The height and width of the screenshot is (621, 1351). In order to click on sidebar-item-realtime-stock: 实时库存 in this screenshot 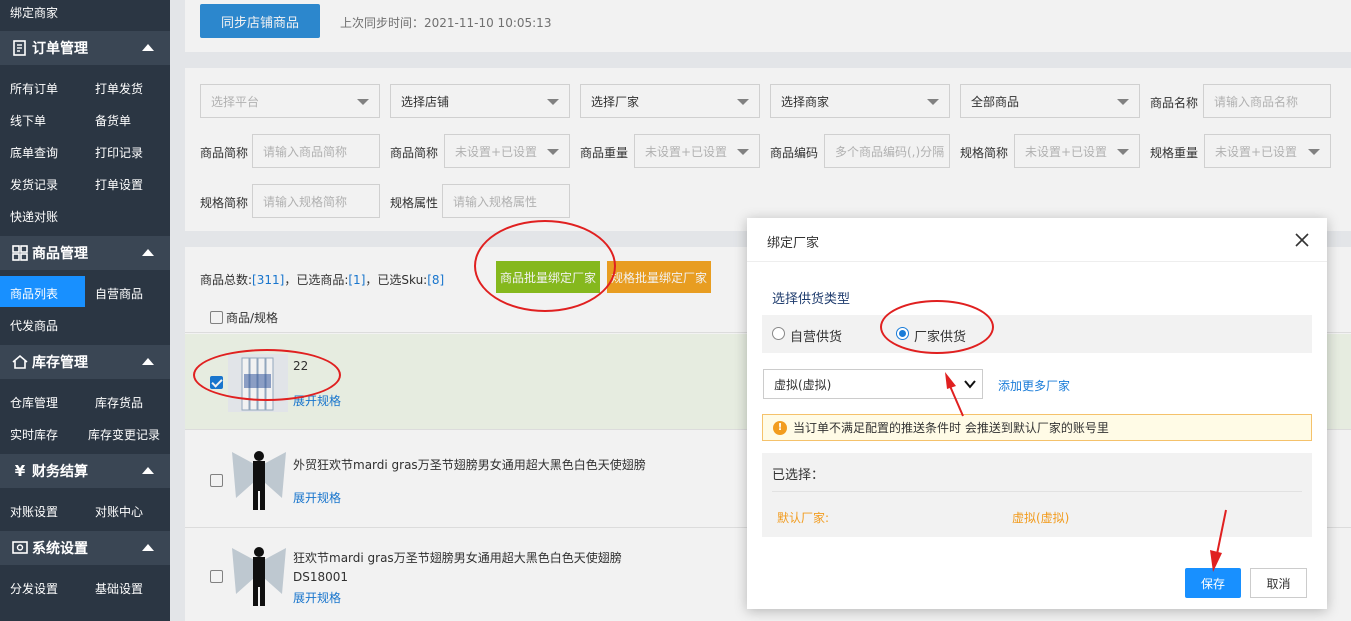, I will do `click(34, 434)`.